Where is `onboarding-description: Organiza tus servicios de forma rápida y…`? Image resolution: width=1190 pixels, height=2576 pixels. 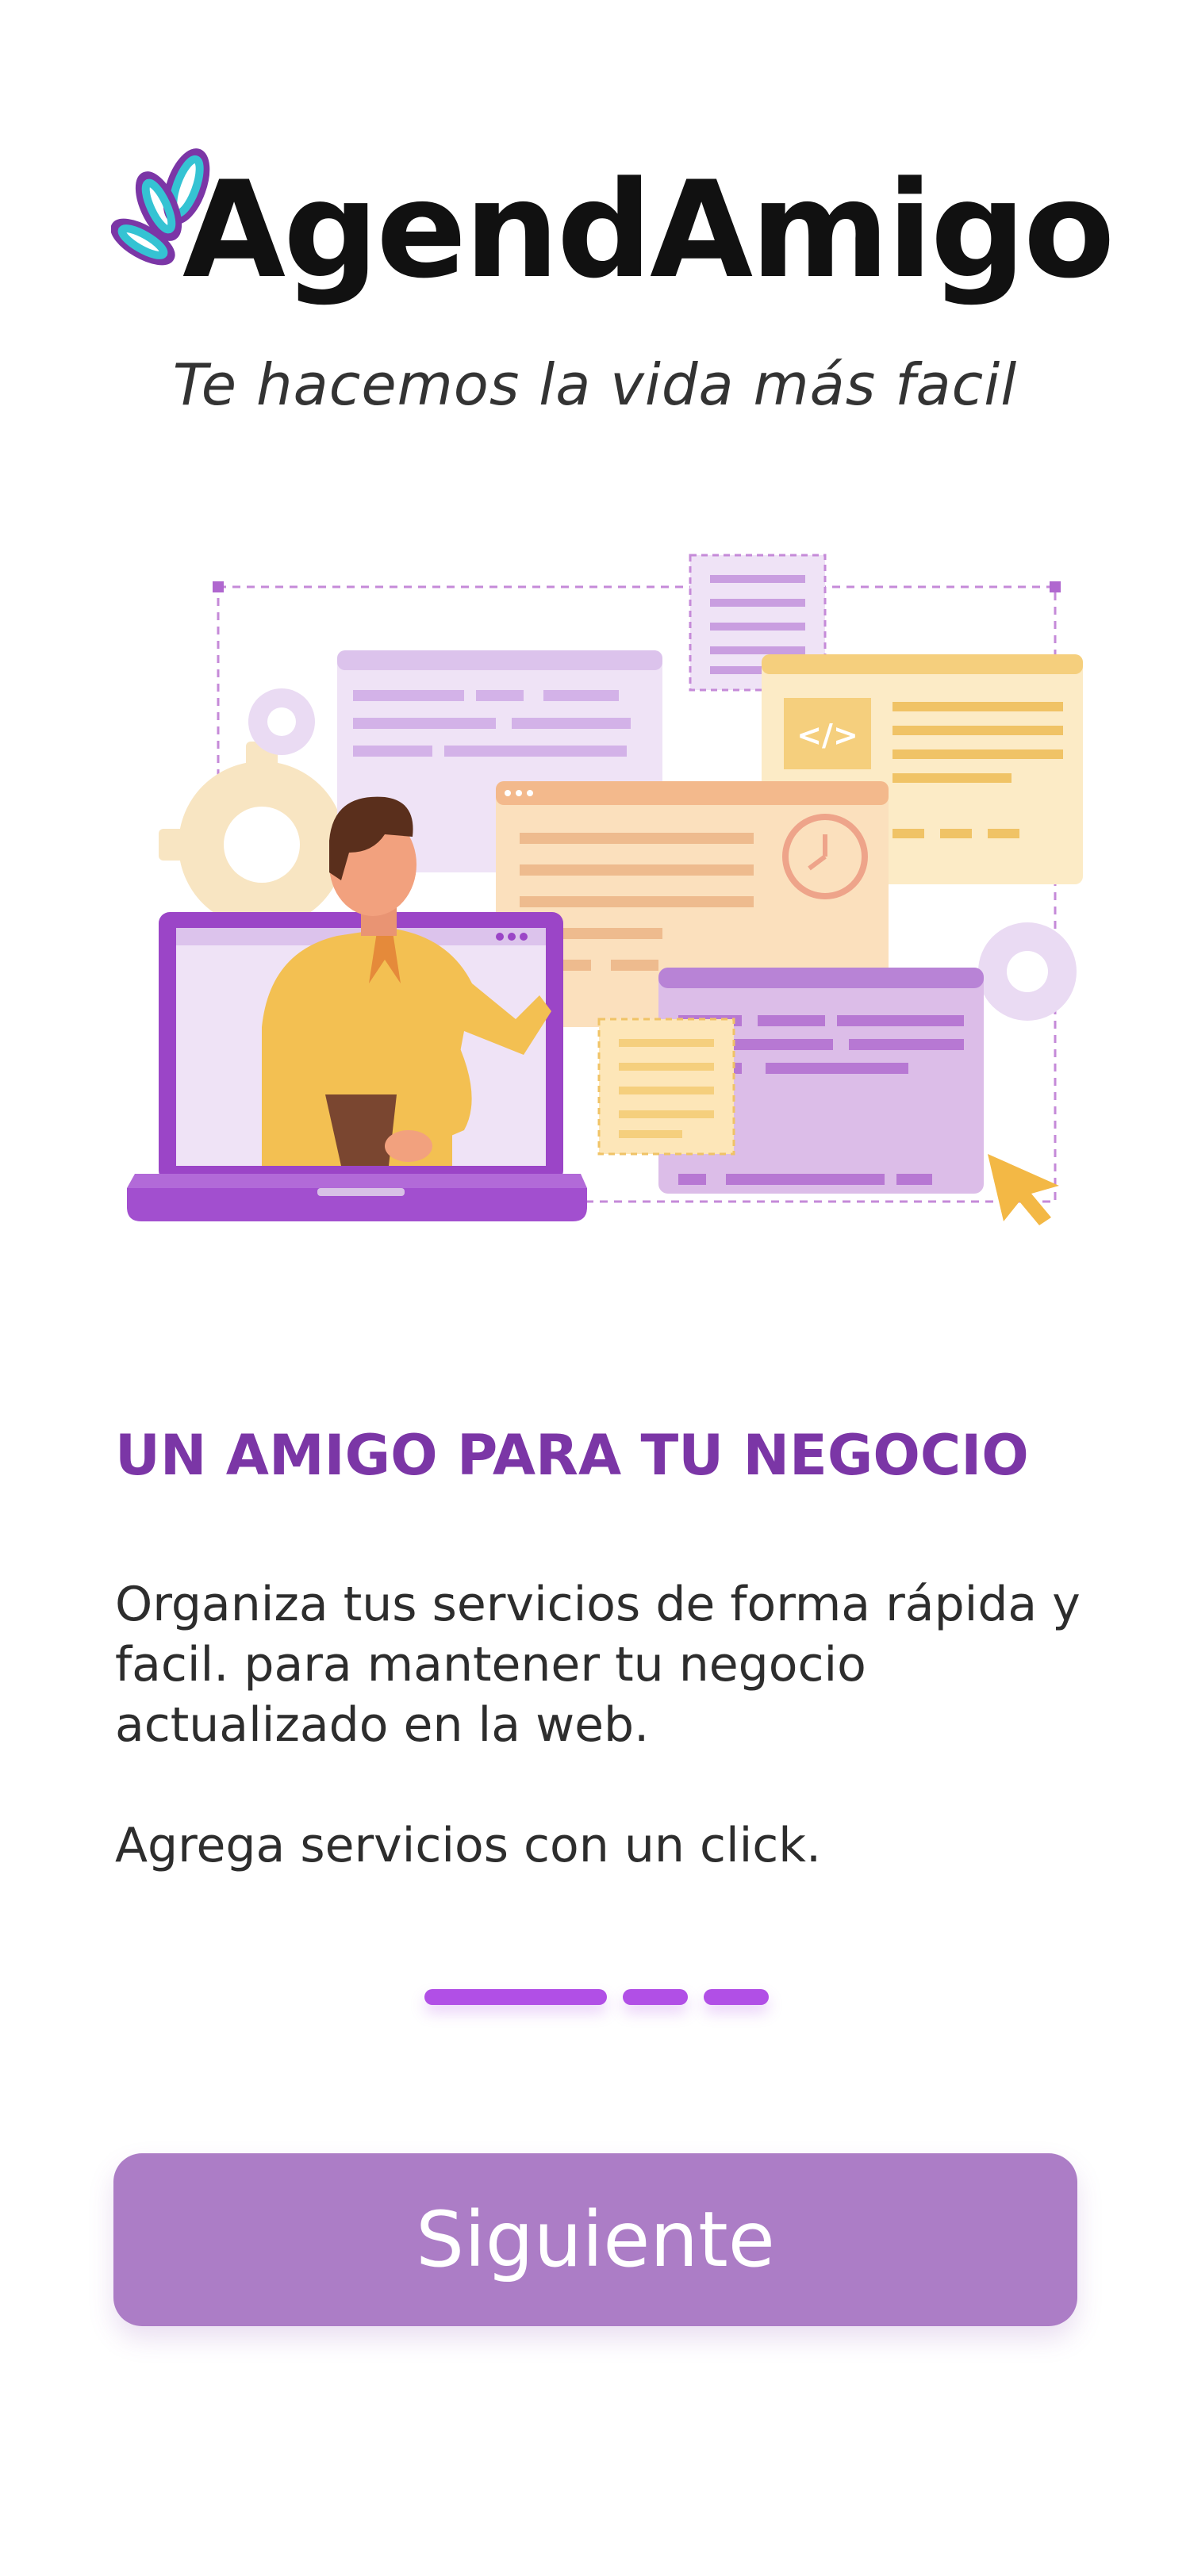 onboarding-description: Organiza tus servicios de forma rápida y… is located at coordinates (607, 1725).